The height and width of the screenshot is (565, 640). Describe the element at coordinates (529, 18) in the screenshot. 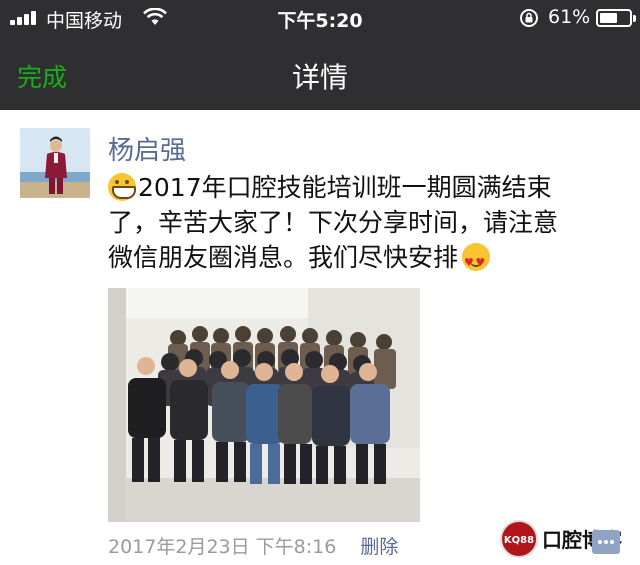

I see `orientation-lock-icon` at that location.